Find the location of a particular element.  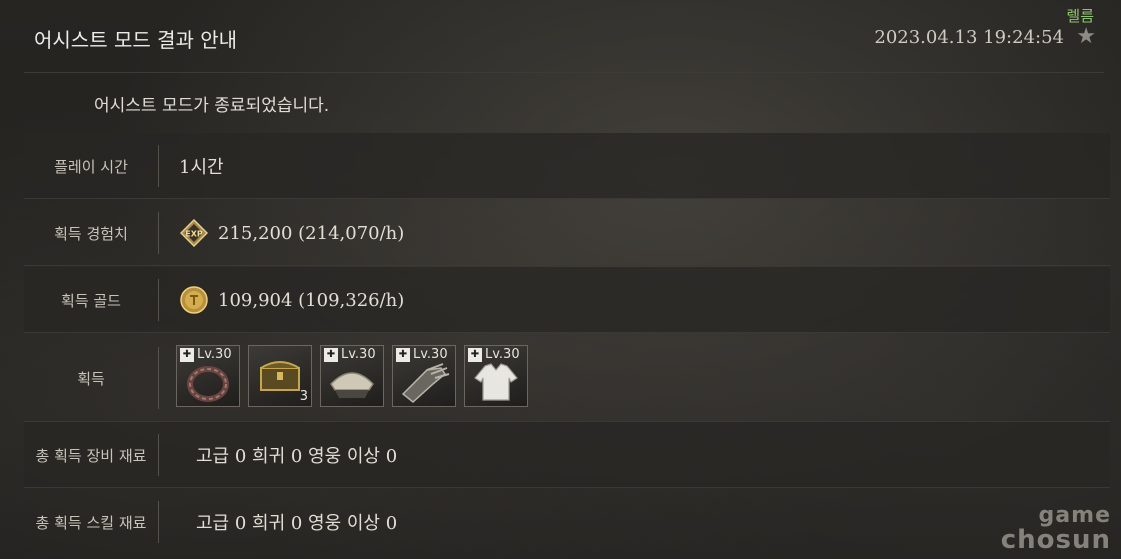

gold-value: 109,904 (109,326/h) is located at coordinates (311, 300).